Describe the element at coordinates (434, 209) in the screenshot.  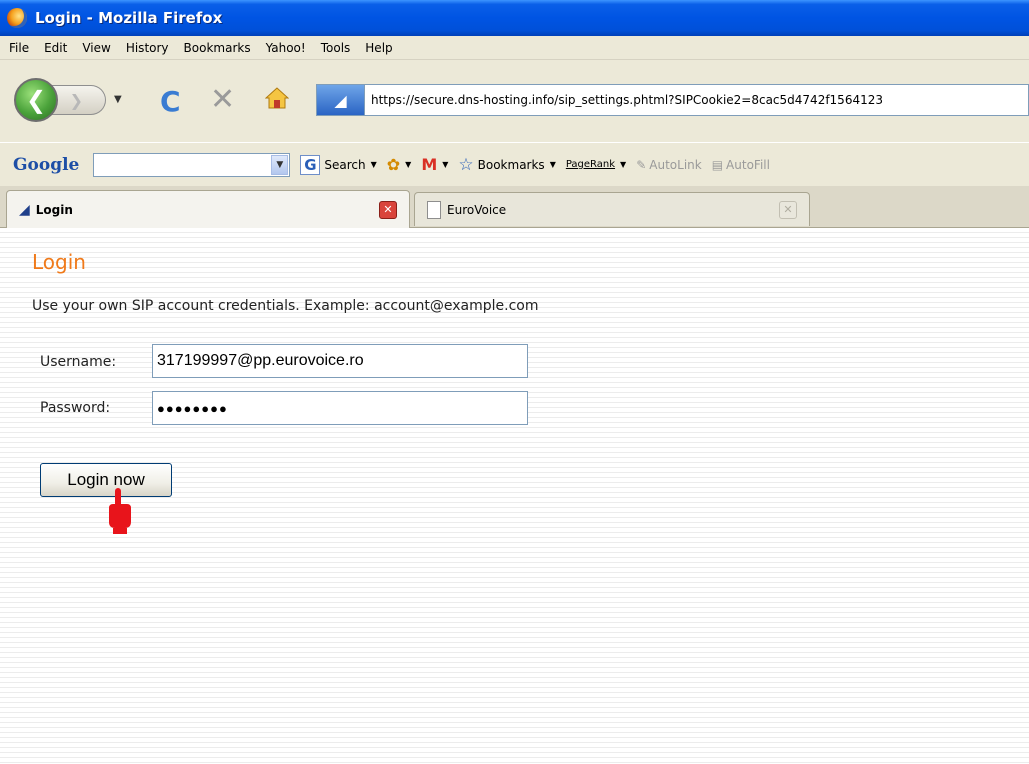
I see `page-icon` at that location.